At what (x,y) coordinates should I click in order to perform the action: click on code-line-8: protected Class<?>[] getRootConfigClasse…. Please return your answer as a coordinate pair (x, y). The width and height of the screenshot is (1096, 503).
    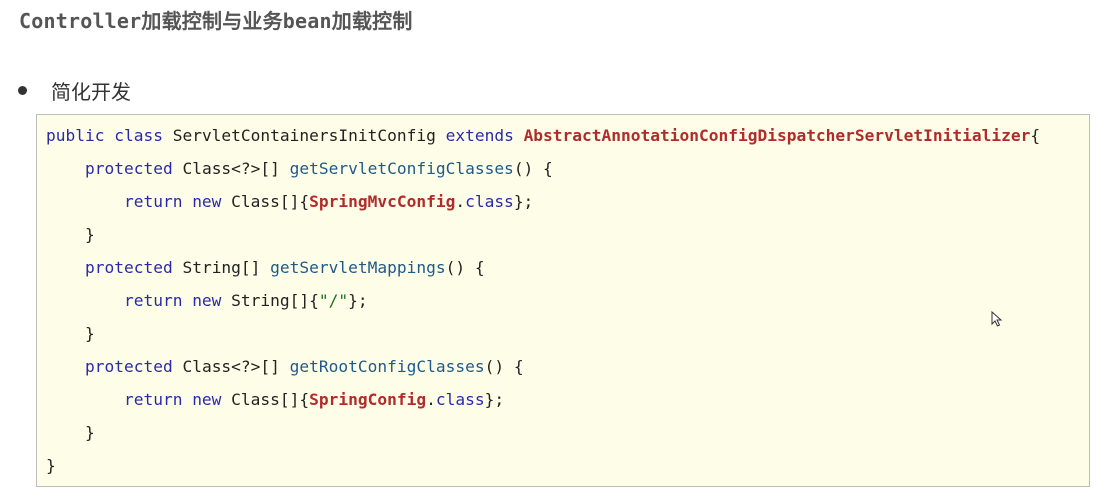
    Looking at the image, I should click on (285, 367).